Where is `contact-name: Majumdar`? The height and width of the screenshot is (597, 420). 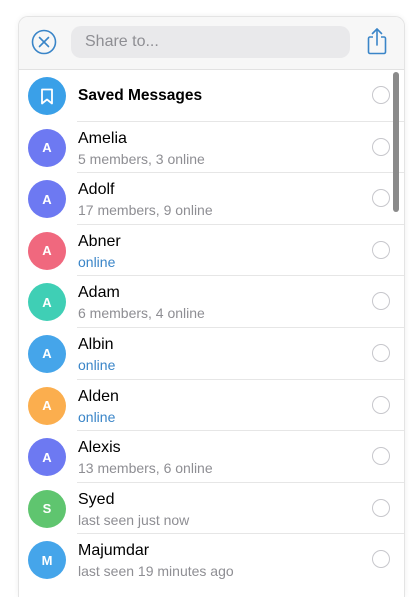 contact-name: Majumdar is located at coordinates (114, 551).